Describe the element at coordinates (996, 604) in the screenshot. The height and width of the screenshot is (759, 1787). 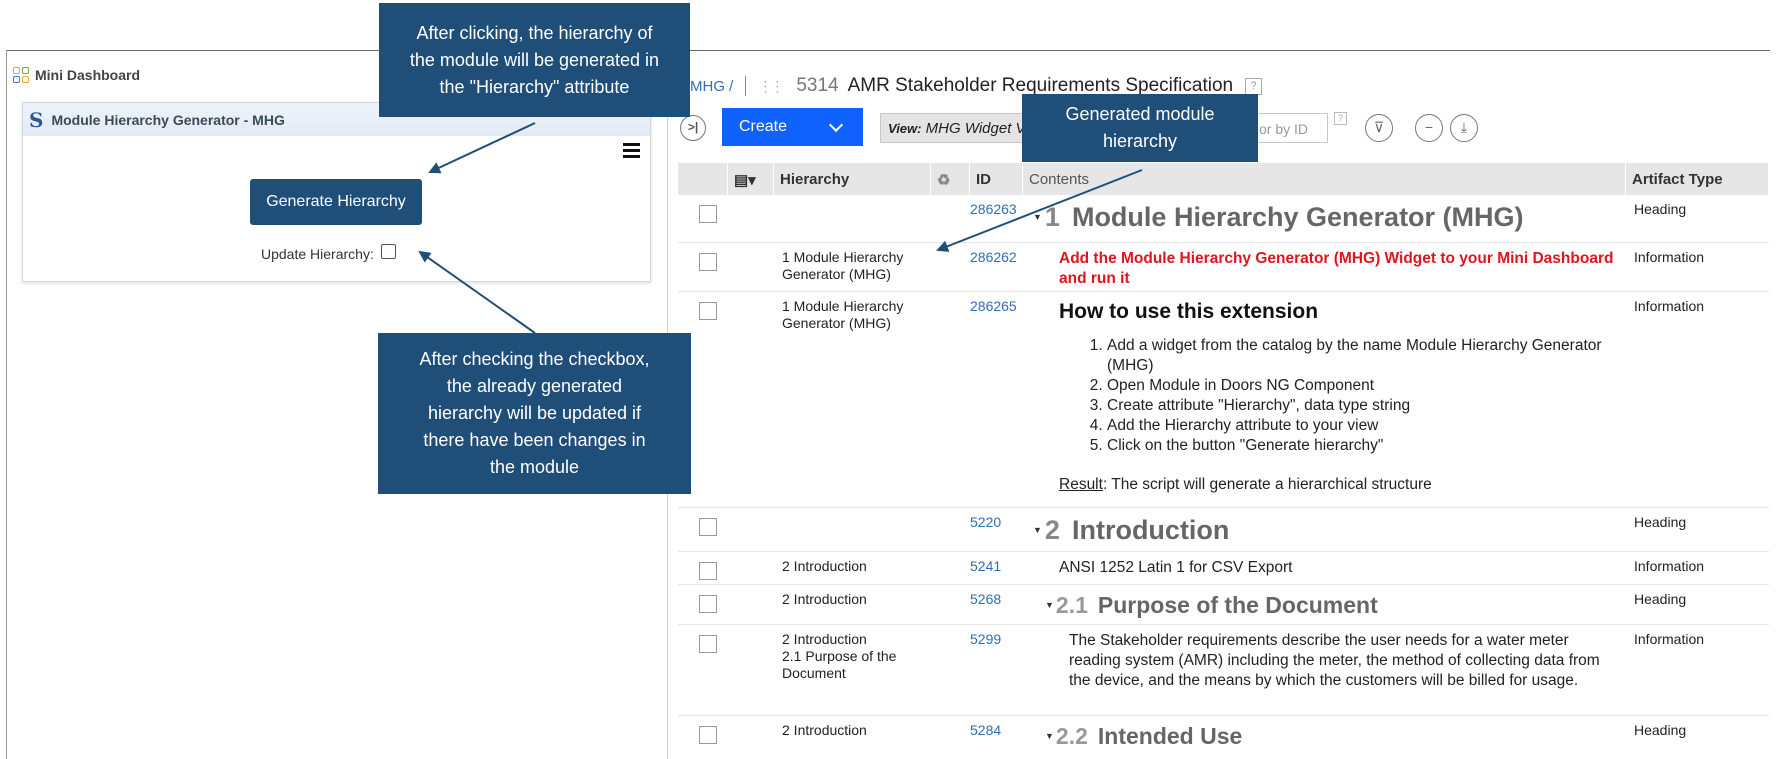
I see `artifact-id-link: 5268` at that location.